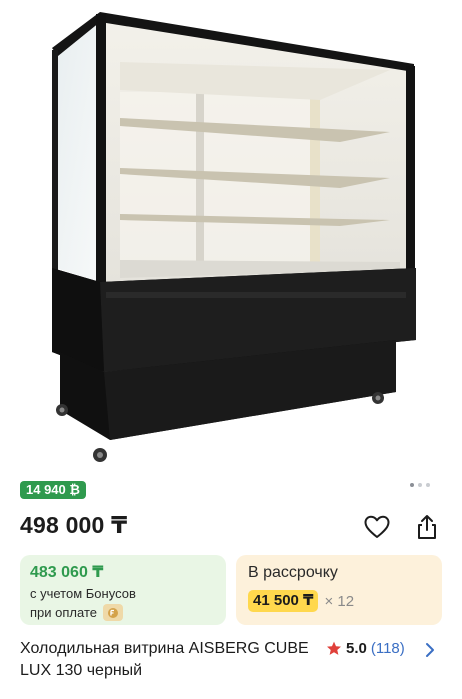 The width and height of the screenshot is (462, 699). Describe the element at coordinates (283, 601) in the screenshot. I see `installment-monthly-price: 41 500 ₸` at that location.